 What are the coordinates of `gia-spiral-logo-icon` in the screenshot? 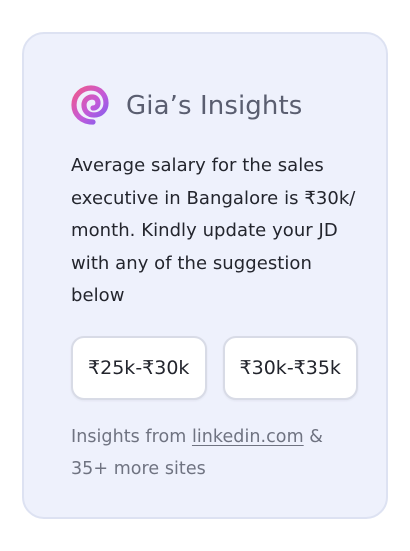 It's located at (90, 105).